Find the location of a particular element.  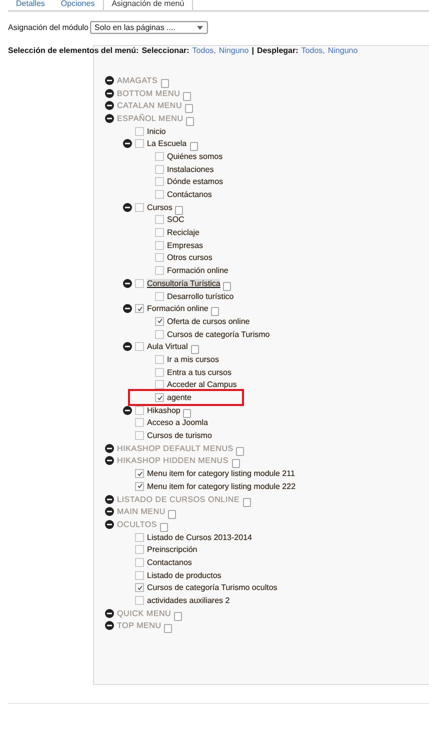

field-label: Selección de elementos del menú: is located at coordinates (73, 50).